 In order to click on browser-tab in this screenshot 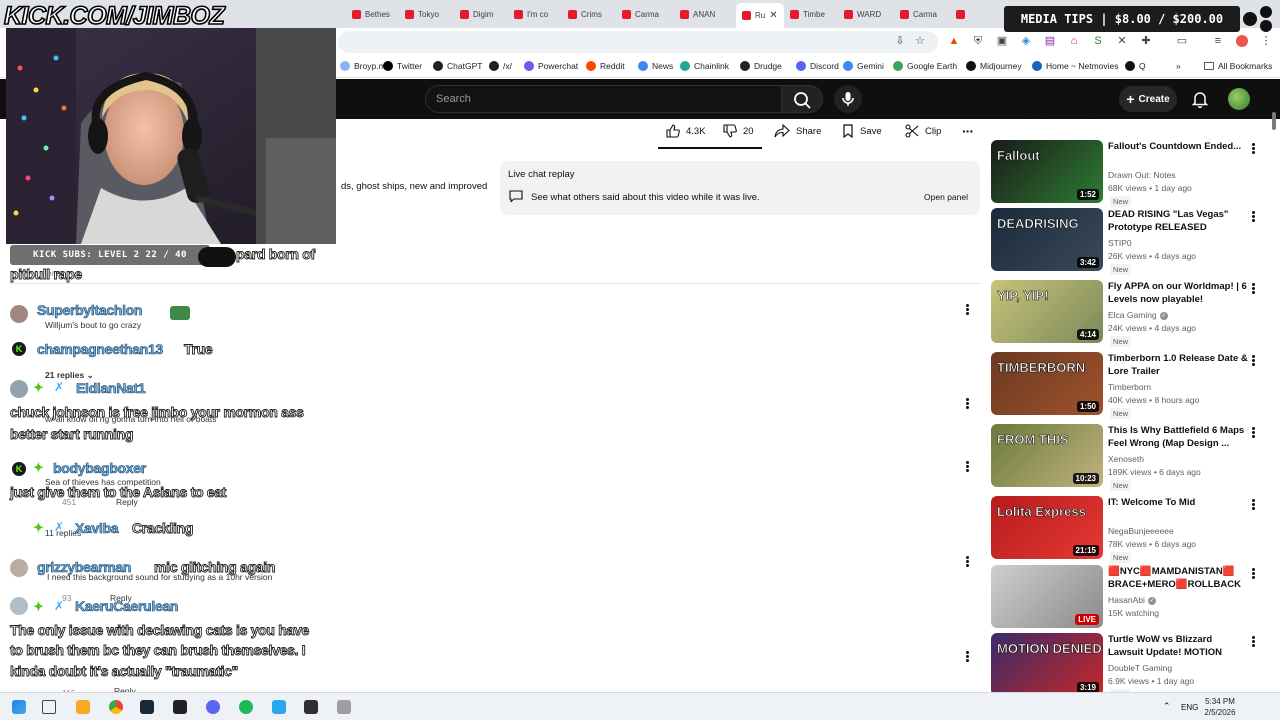, I will do `click(960, 14)`.